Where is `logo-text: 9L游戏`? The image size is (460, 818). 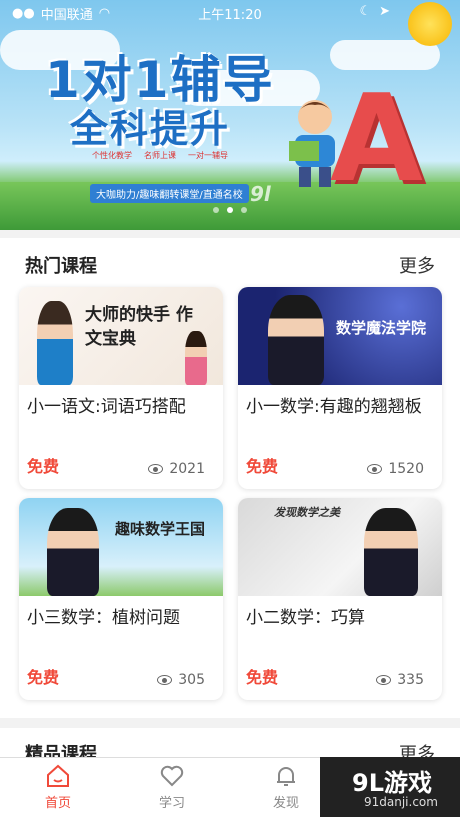 logo-text: 9L游戏 is located at coordinates (392, 783).